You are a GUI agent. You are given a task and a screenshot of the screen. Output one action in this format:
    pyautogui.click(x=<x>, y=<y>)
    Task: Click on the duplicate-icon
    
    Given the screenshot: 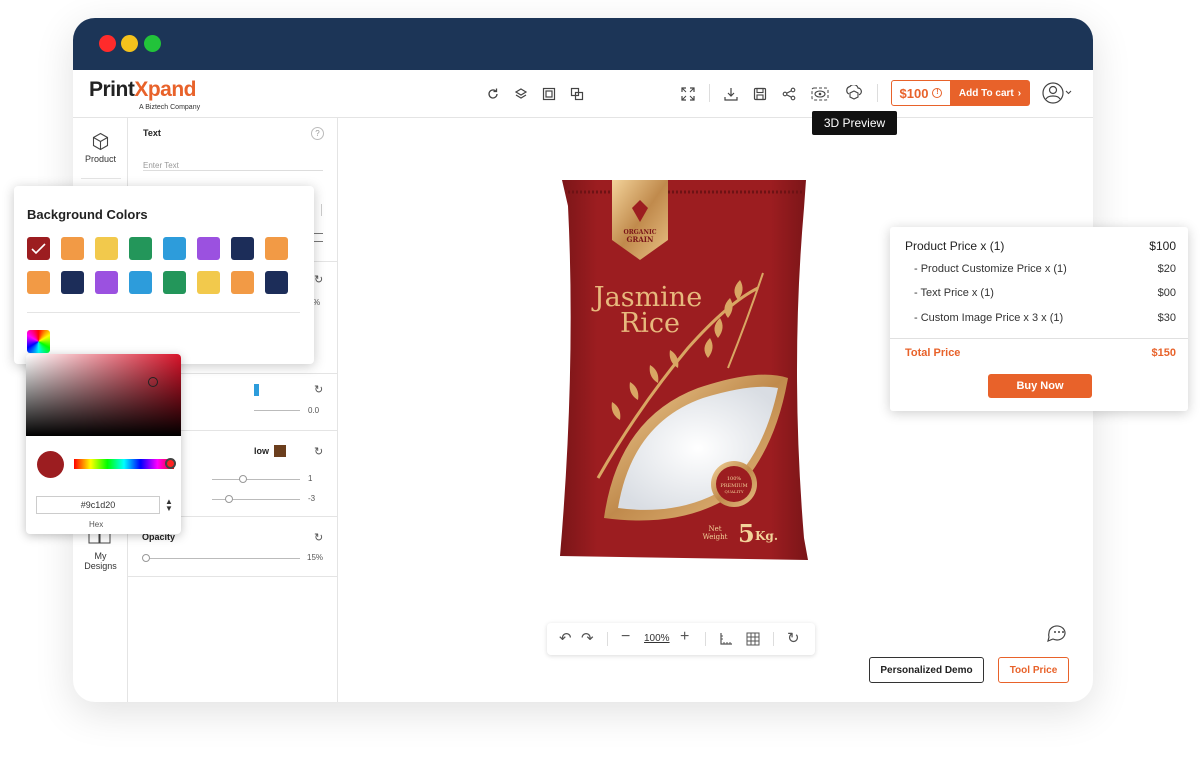 What is the action you would take?
    pyautogui.click(x=577, y=94)
    